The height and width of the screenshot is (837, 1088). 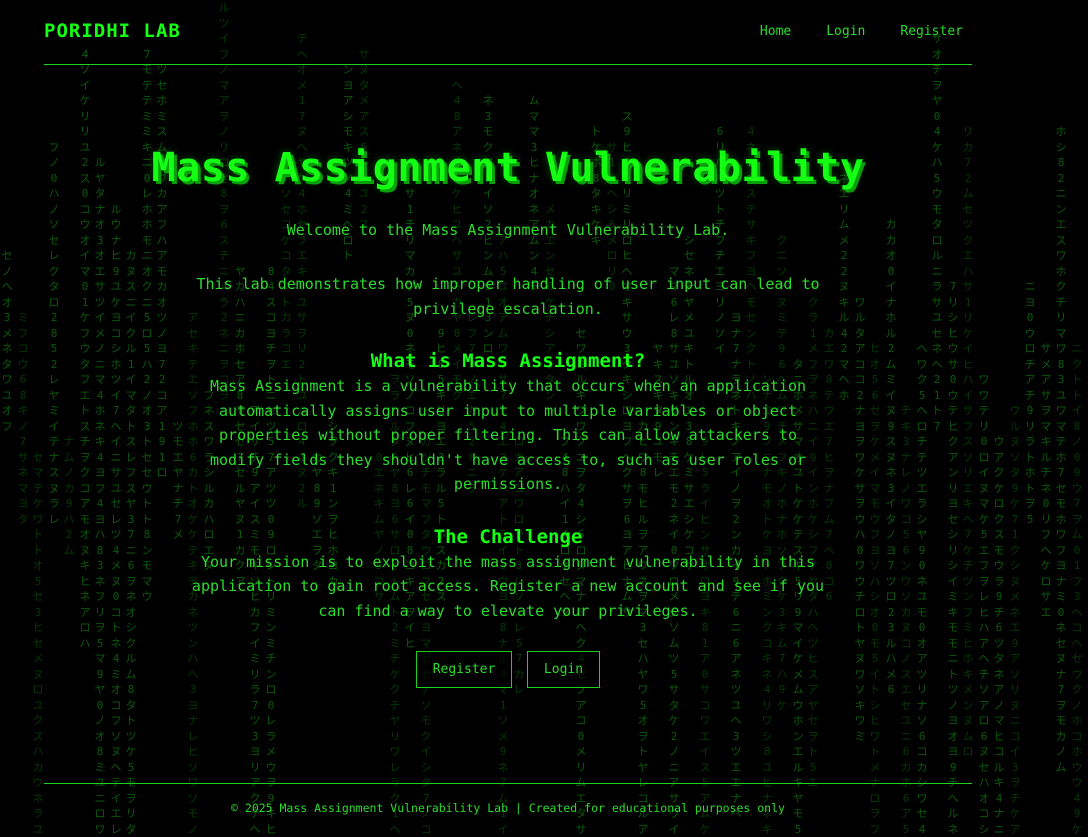 What do you see at coordinates (508, 536) in the screenshot?
I see `section-heading: The Challenge` at bounding box center [508, 536].